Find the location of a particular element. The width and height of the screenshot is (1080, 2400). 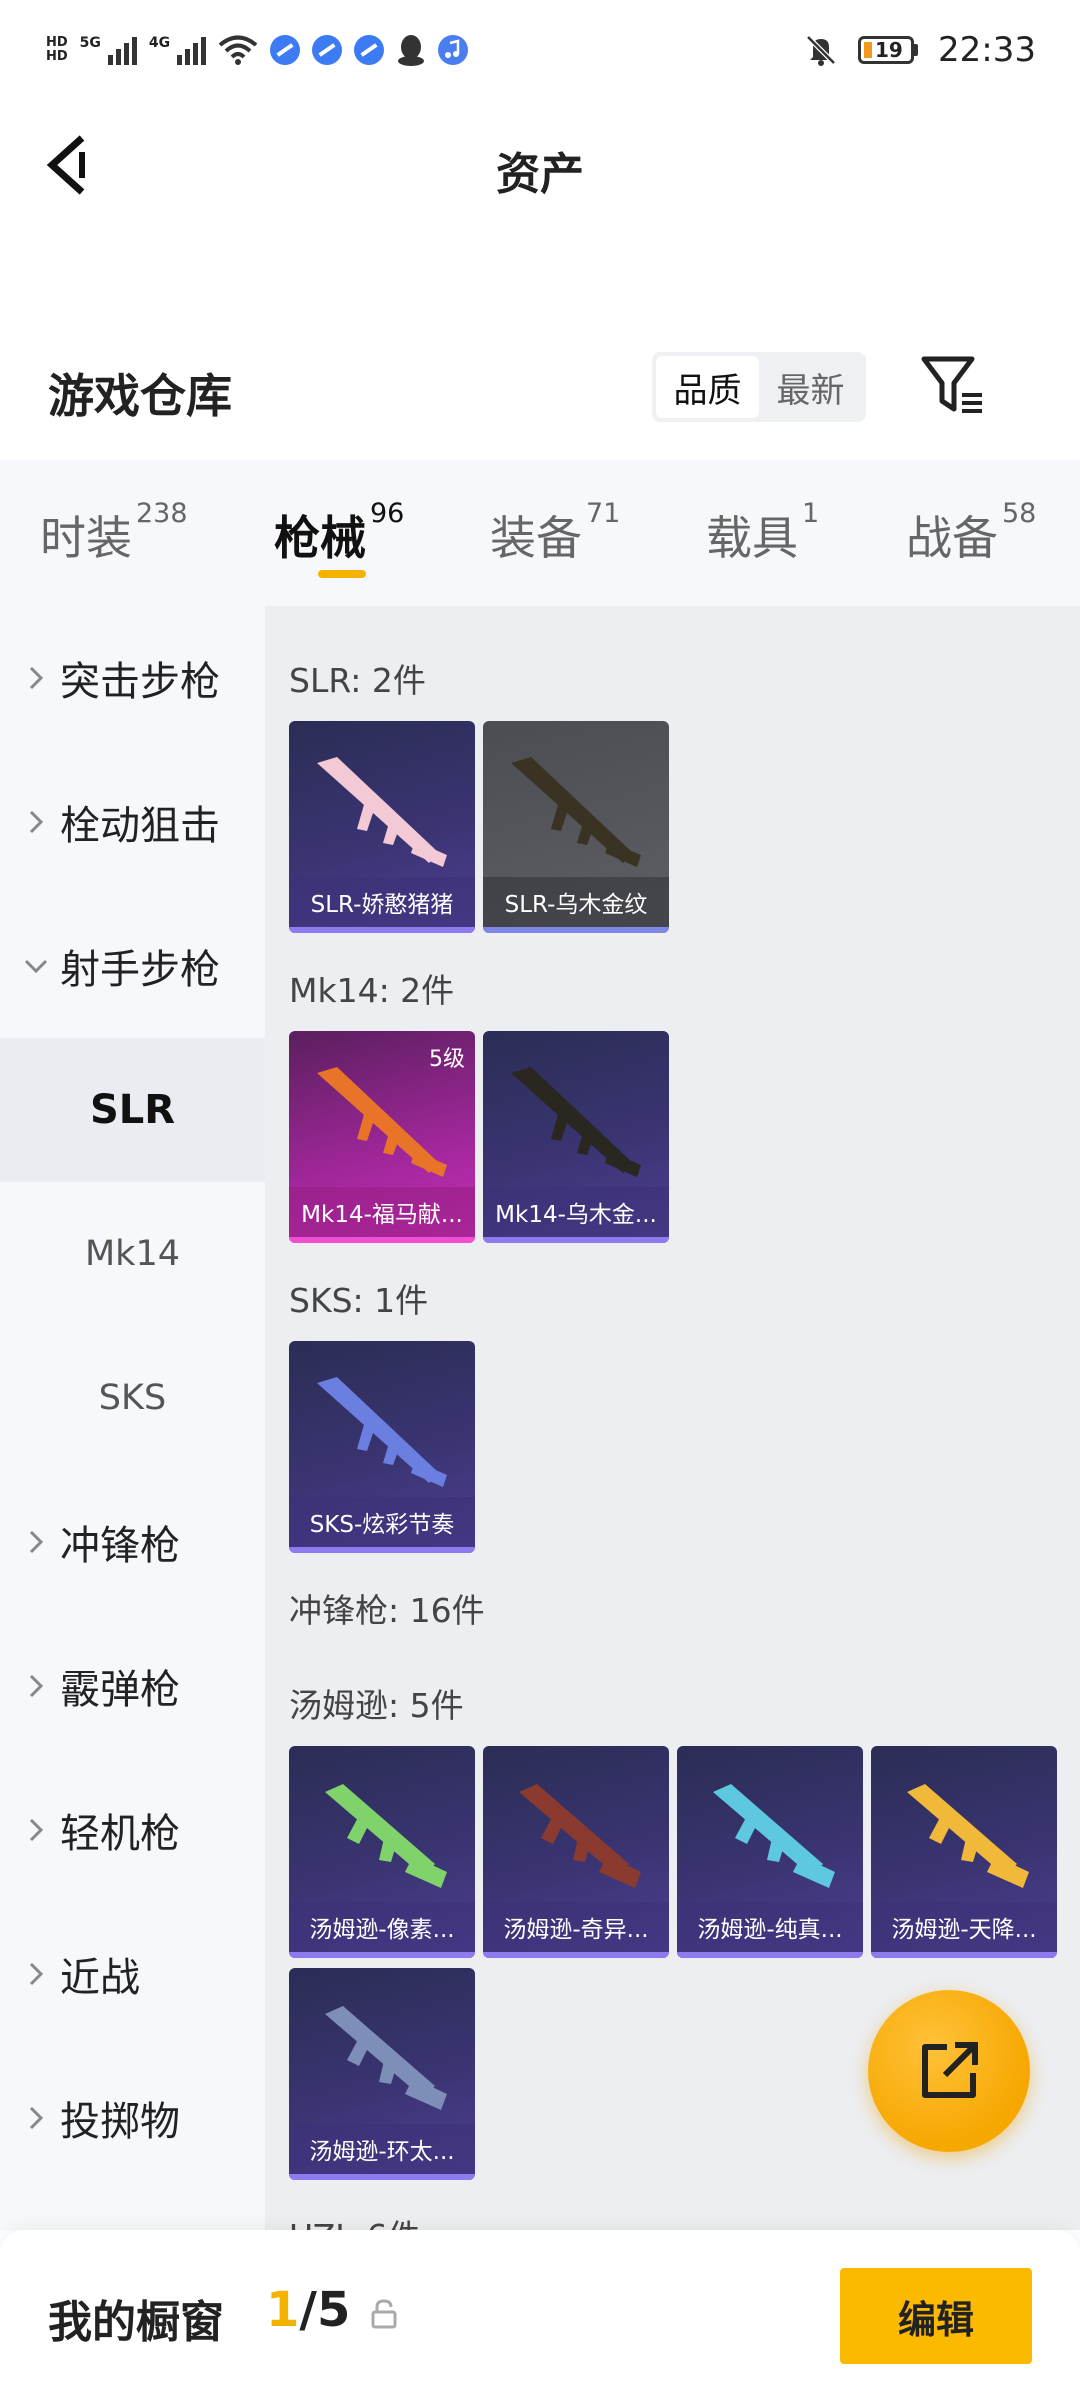

tab-vehicles: 载具 1 is located at coordinates (762, 533).